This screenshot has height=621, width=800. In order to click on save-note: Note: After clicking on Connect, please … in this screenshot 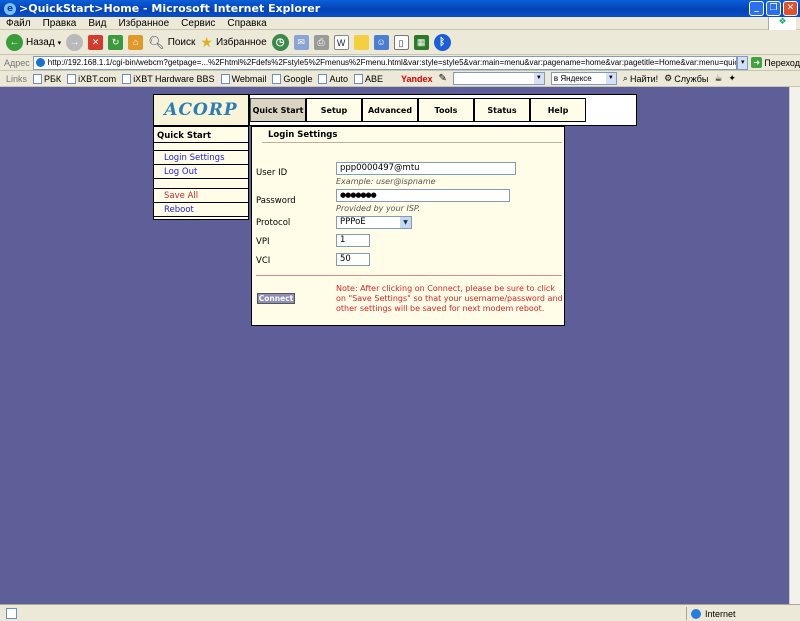, I will do `click(449, 298)`.